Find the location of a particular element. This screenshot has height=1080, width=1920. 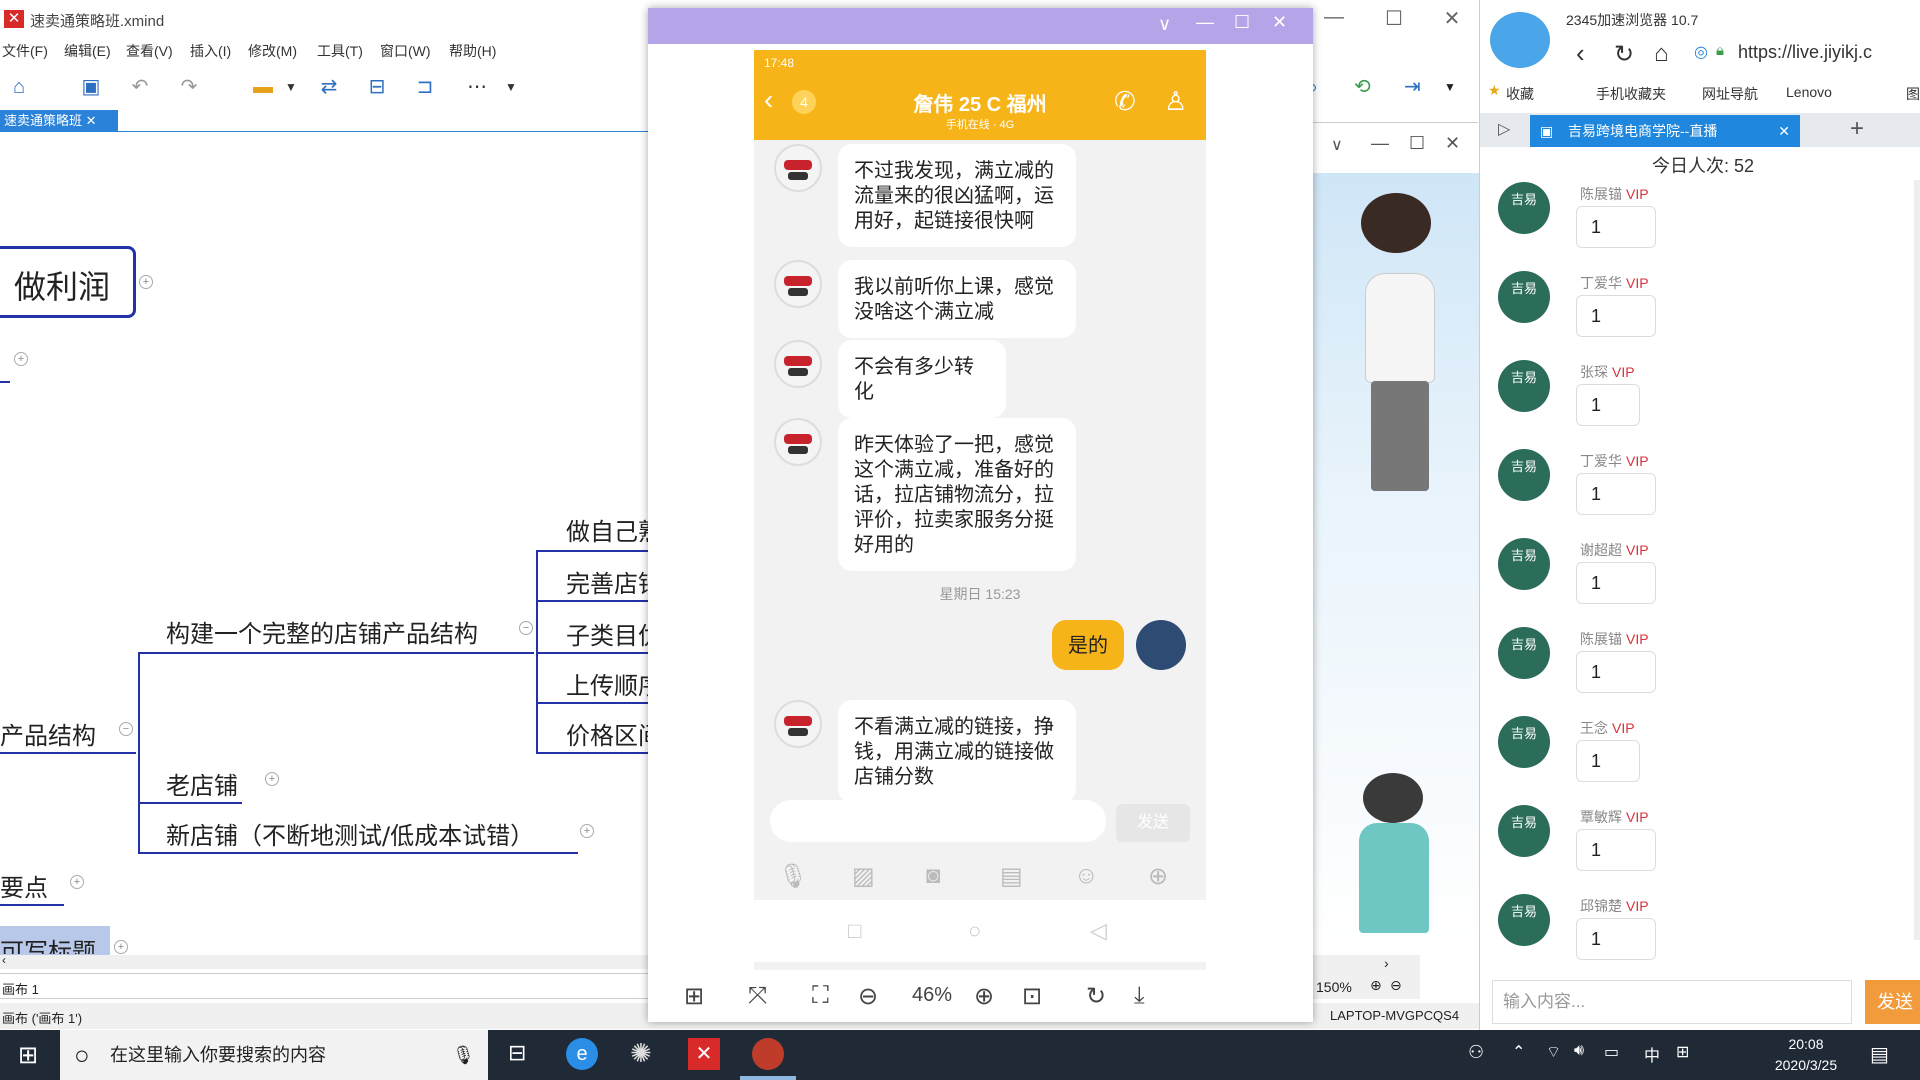

app-taskbar-icon: ✺ is located at coordinates (641, 1053).